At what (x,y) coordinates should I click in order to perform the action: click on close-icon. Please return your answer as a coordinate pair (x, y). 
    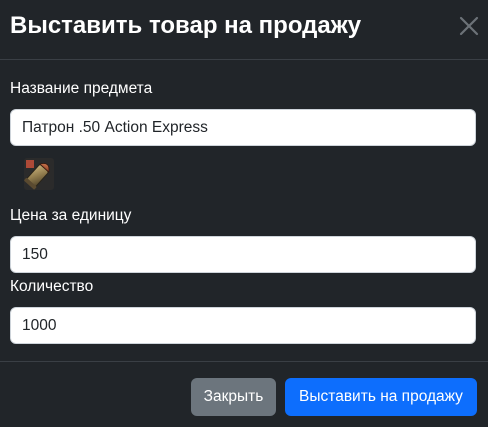
    Looking at the image, I should click on (469, 26).